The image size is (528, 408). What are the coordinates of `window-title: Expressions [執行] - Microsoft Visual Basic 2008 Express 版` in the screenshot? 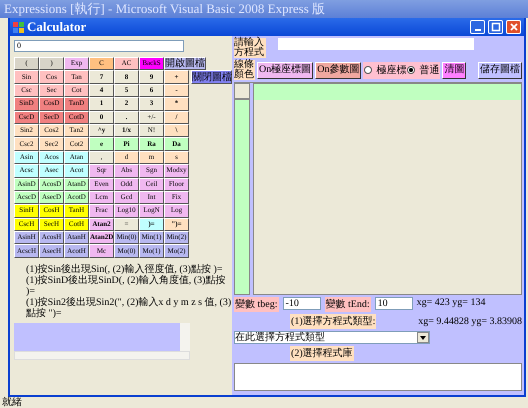 It's located at (264, 9).